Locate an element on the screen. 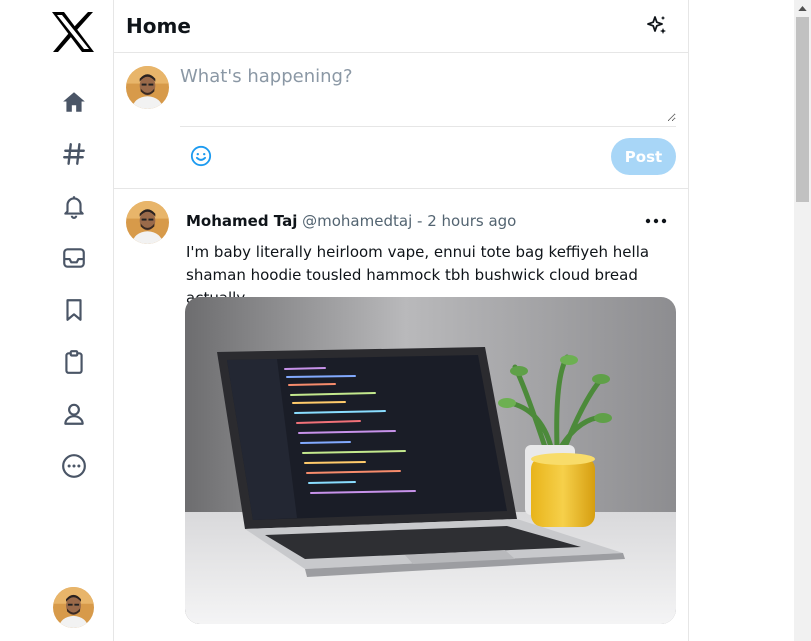 The image size is (811, 641). sparkle-icon is located at coordinates (657, 26).